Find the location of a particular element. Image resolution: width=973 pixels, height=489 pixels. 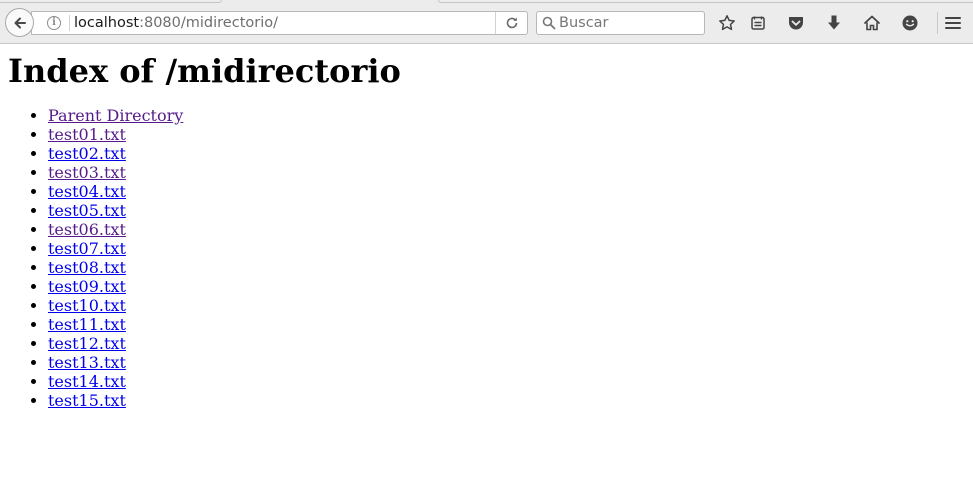

bookmark-star-icon is located at coordinates (727, 23).